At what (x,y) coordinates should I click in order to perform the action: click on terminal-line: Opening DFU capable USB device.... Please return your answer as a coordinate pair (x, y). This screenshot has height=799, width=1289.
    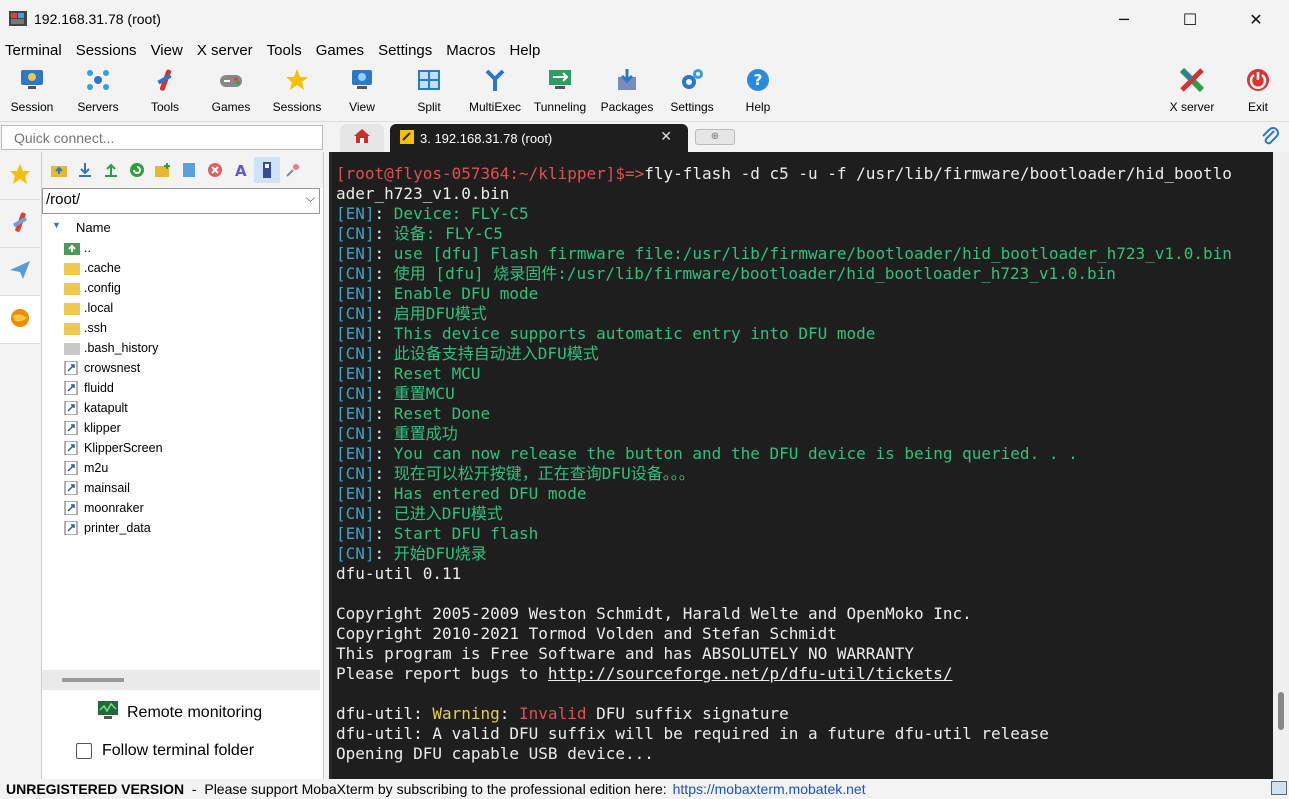
    Looking at the image, I should click on (495, 753).